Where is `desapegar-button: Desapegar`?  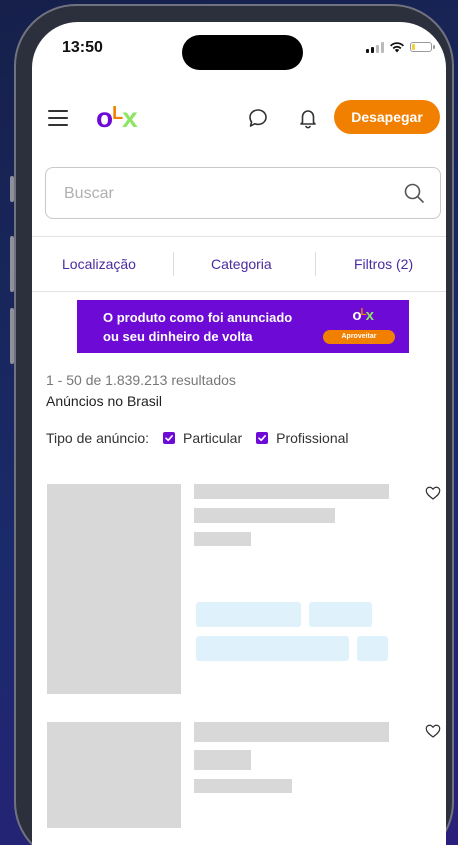
desapegar-button: Desapegar is located at coordinates (387, 117).